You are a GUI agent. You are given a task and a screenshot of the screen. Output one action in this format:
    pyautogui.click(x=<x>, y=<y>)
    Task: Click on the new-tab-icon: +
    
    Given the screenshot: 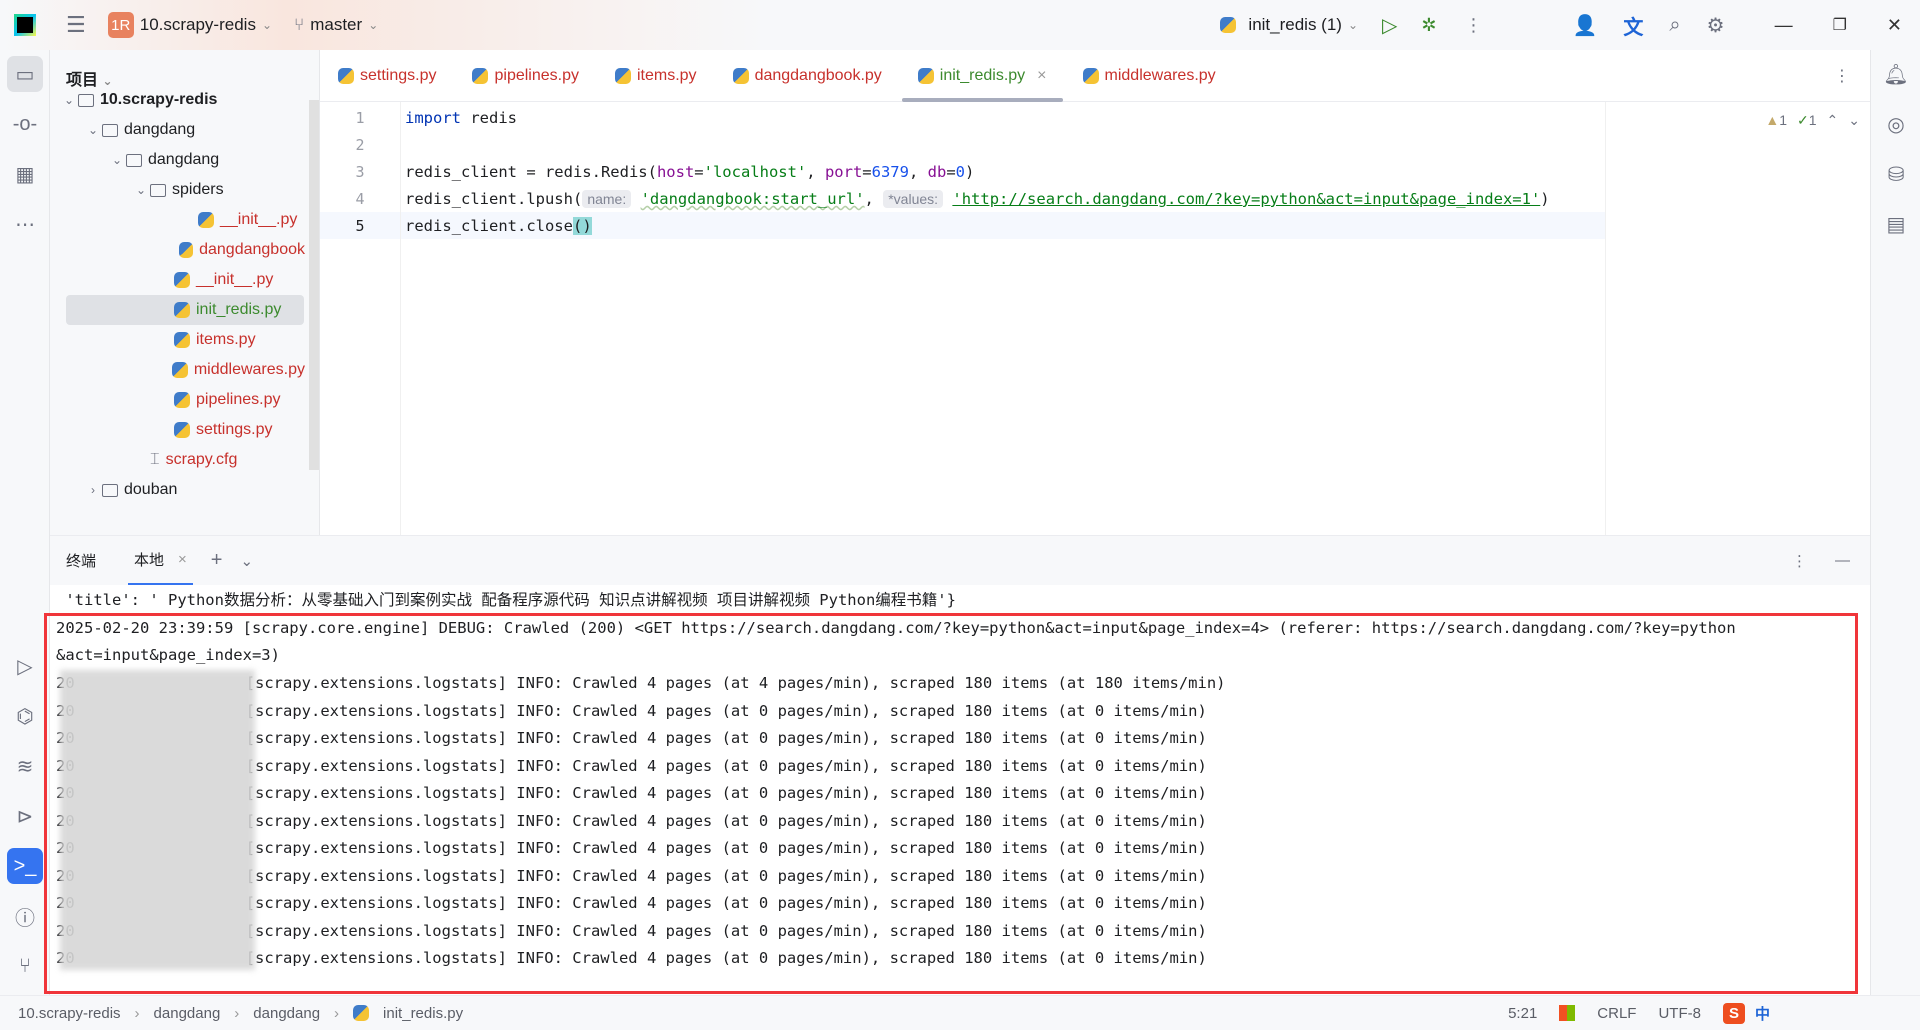 What is the action you would take?
    pyautogui.click(x=217, y=560)
    